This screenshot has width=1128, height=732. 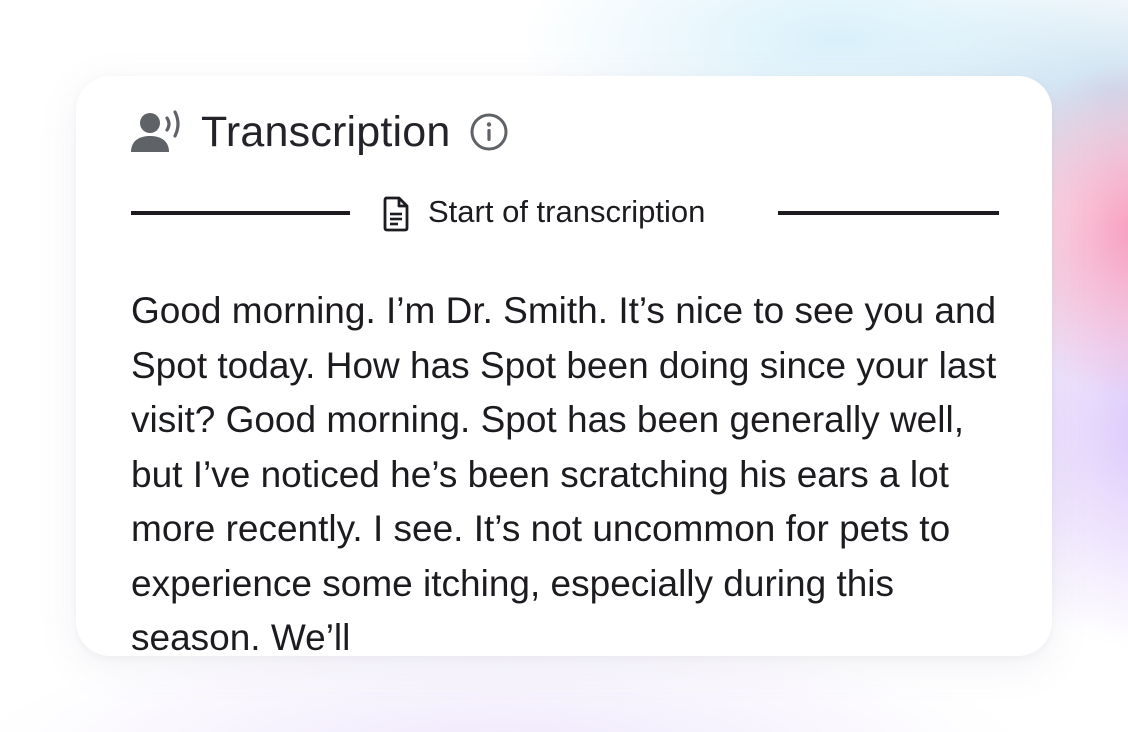 I want to click on record-voice-icon, so click(x=155, y=131).